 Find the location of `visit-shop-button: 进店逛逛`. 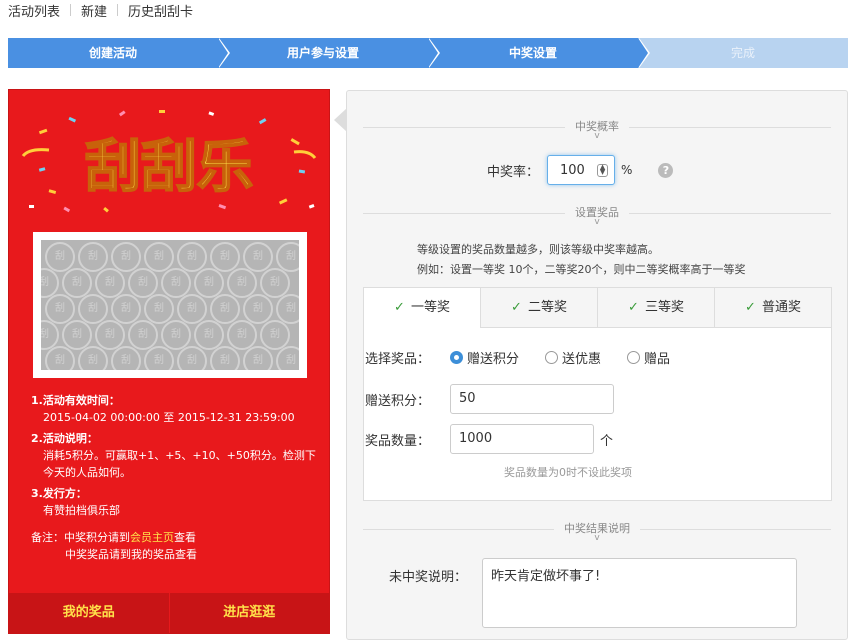

visit-shop-button: 进店逛逛 is located at coordinates (250, 613).